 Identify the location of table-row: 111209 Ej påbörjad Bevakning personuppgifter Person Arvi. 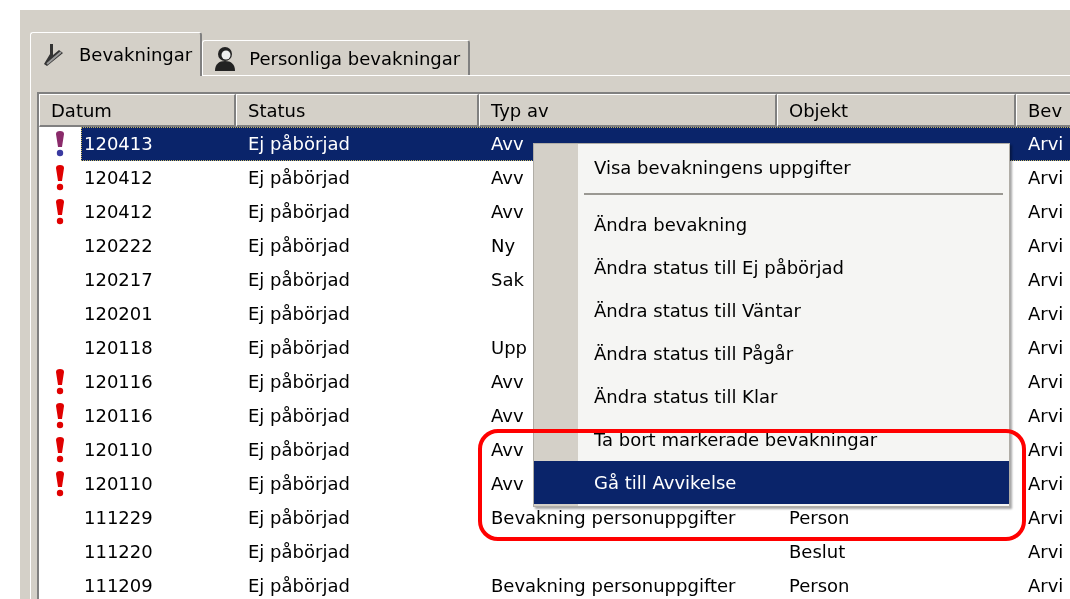
(575, 584).